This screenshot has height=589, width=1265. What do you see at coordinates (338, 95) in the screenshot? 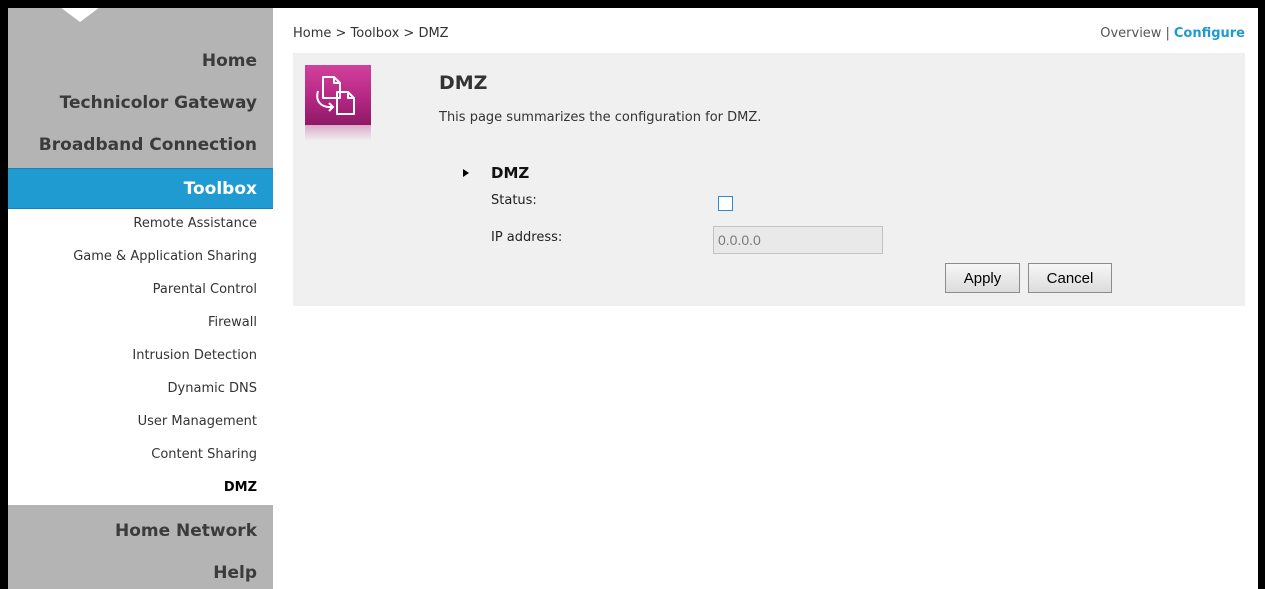
I see `dmz-document-icon` at bounding box center [338, 95].